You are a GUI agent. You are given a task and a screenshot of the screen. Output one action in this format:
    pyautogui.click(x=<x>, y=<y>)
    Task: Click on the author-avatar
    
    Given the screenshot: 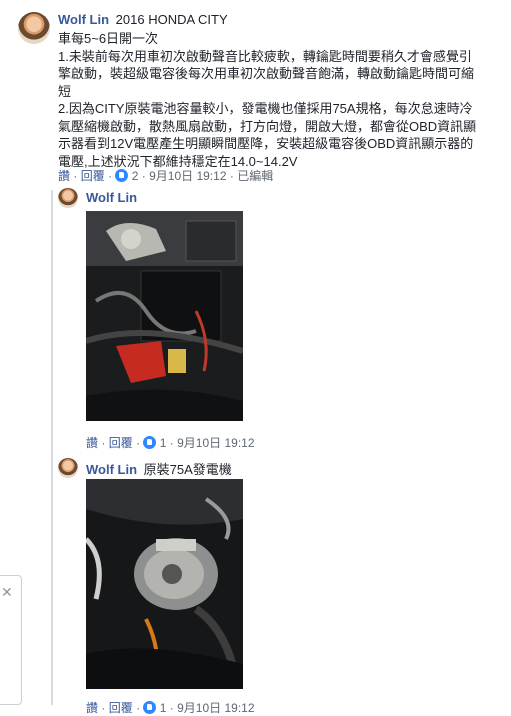 What is the action you would take?
    pyautogui.click(x=34, y=28)
    